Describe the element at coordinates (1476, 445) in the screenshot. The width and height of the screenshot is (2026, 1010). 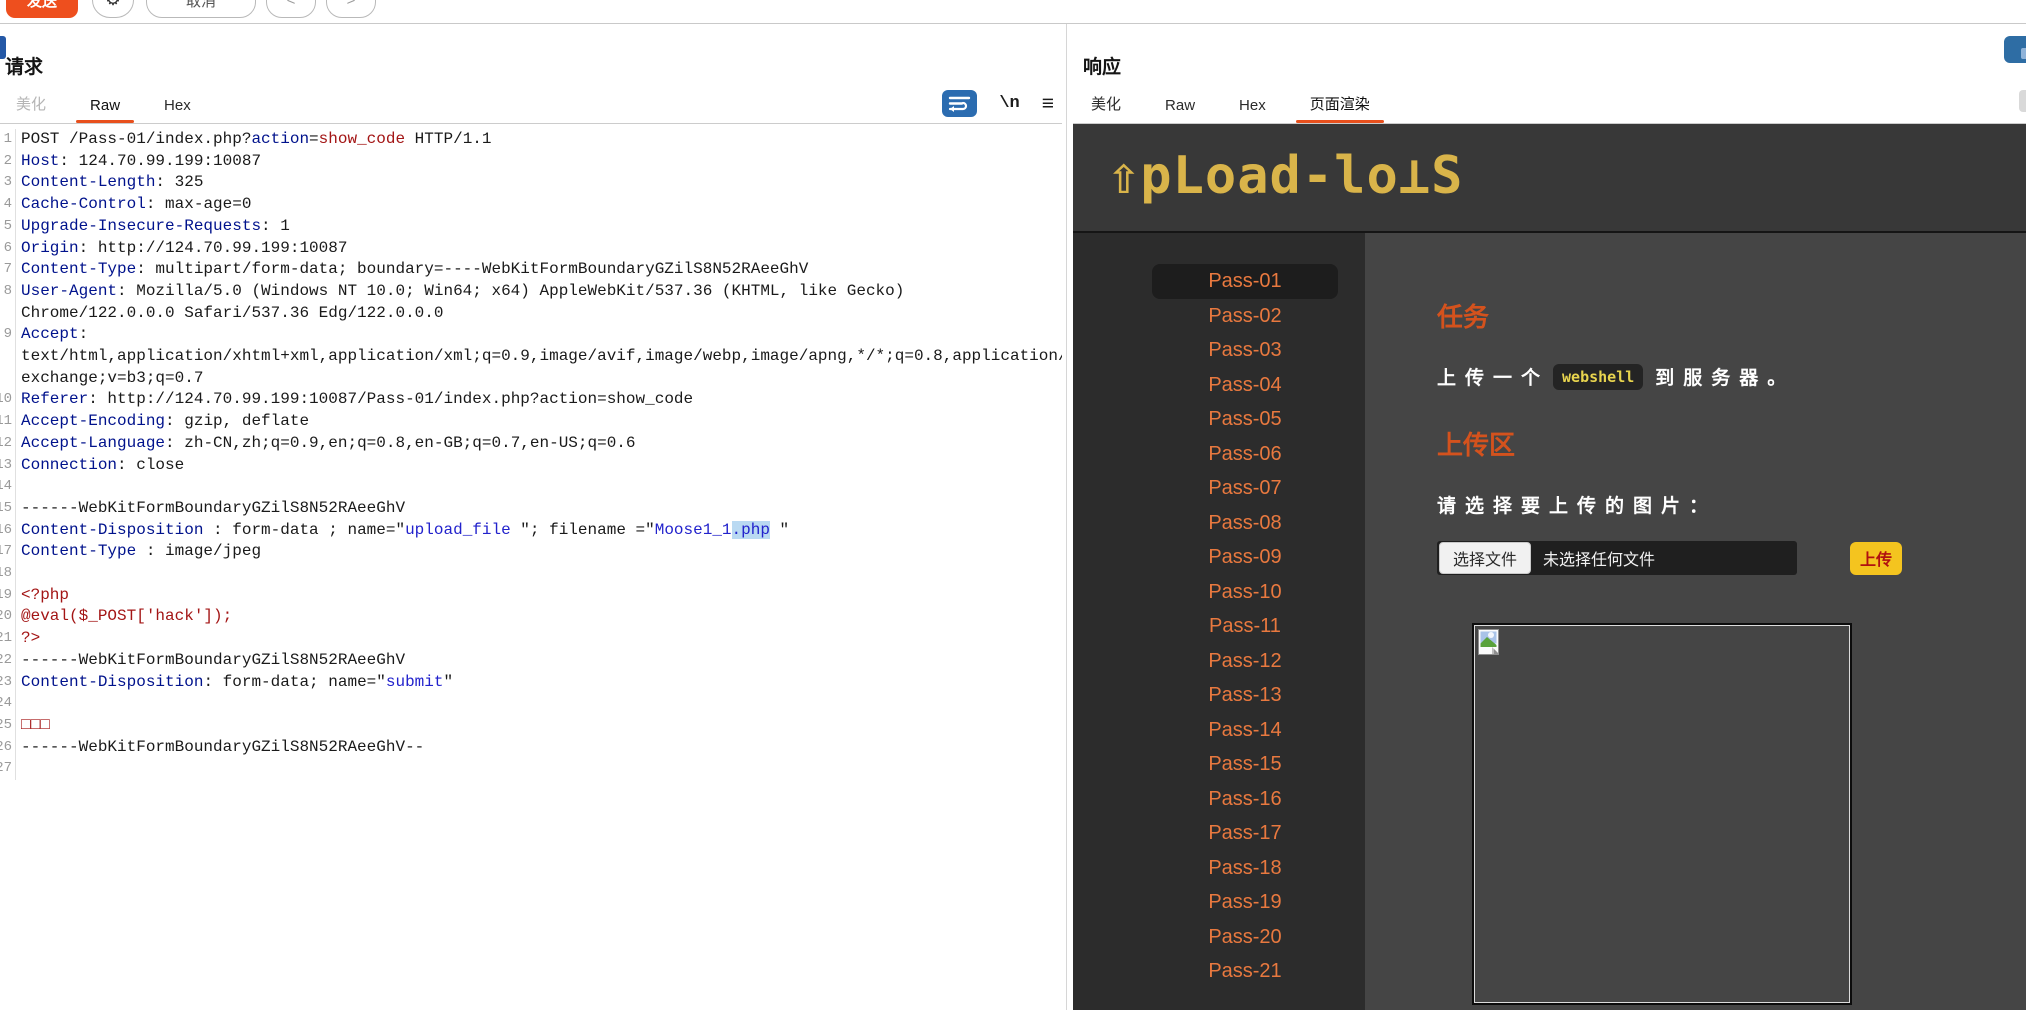
I see `upload-area-heading: 上传区` at that location.